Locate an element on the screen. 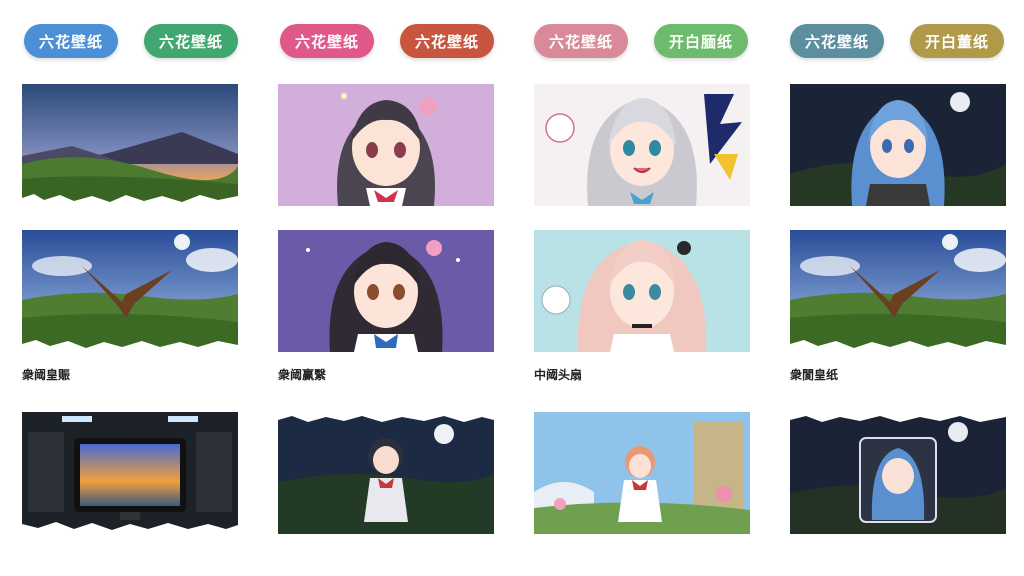 The width and height of the screenshot is (1024, 576). wallpaper-anime-girl-night-meadow is located at coordinates (386, 473).